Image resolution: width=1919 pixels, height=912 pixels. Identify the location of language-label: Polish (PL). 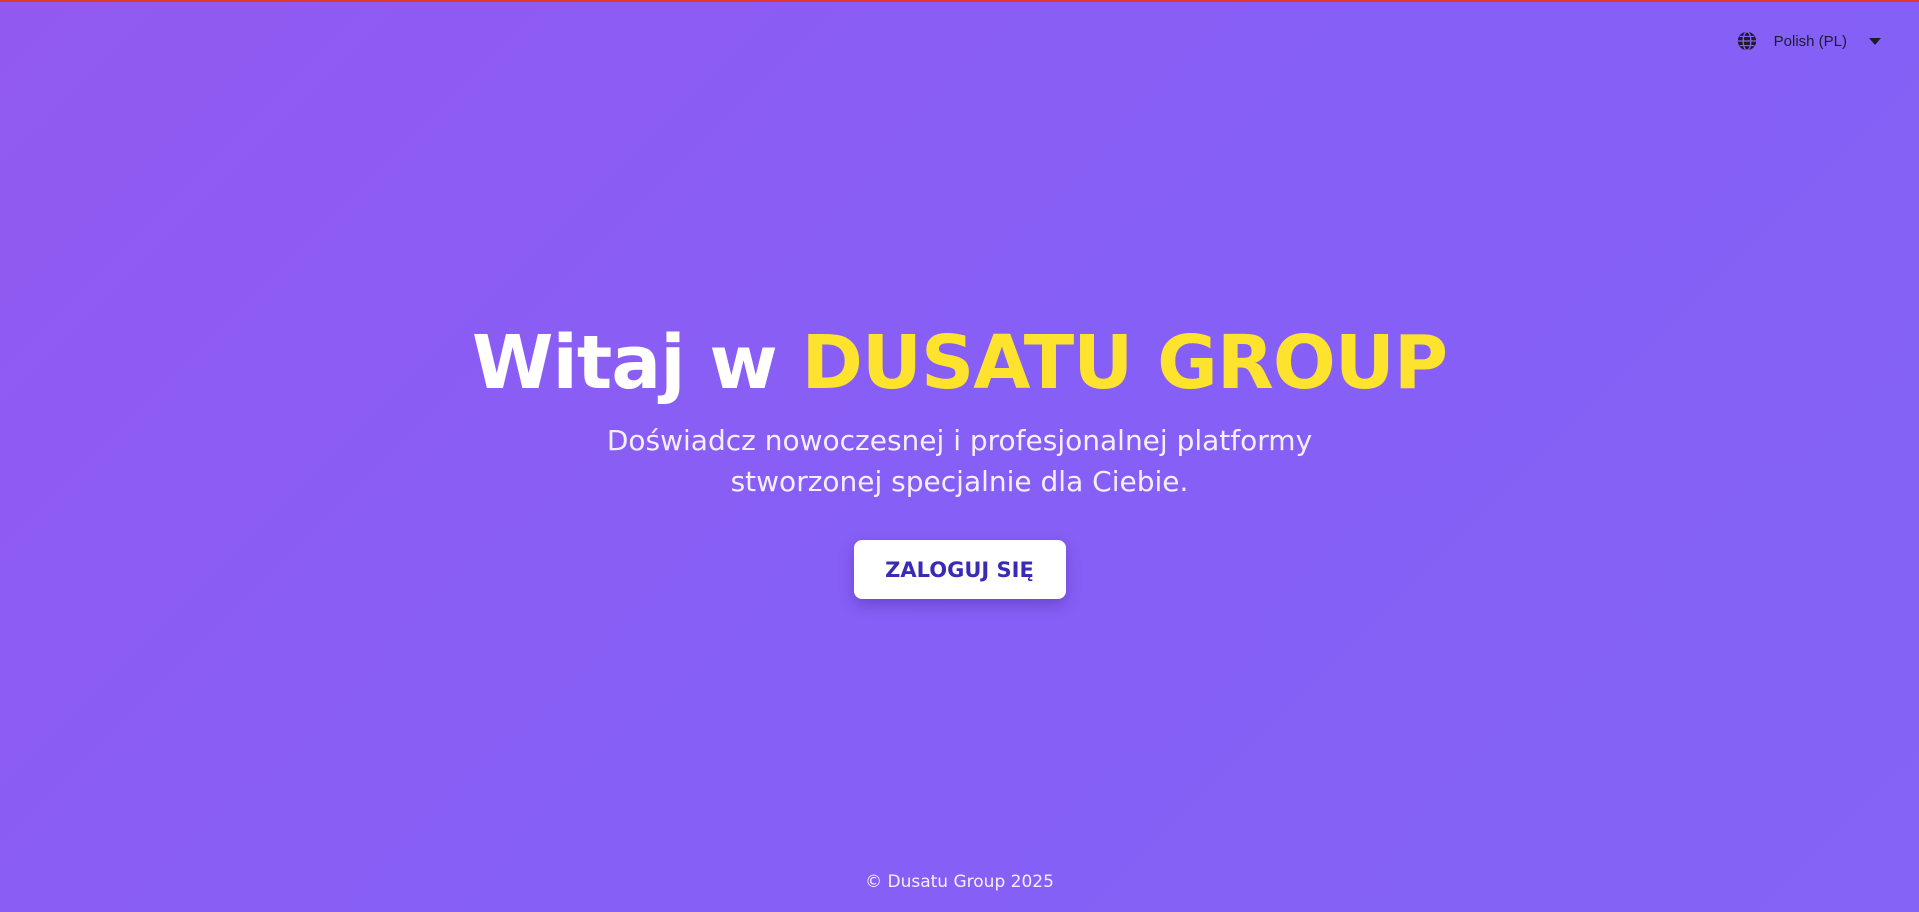
(1810, 41).